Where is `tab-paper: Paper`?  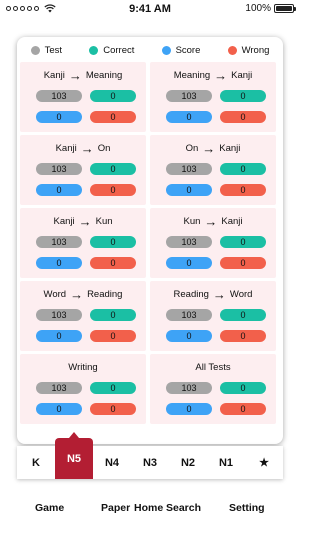
tab-paper: Paper is located at coordinates (115, 508).